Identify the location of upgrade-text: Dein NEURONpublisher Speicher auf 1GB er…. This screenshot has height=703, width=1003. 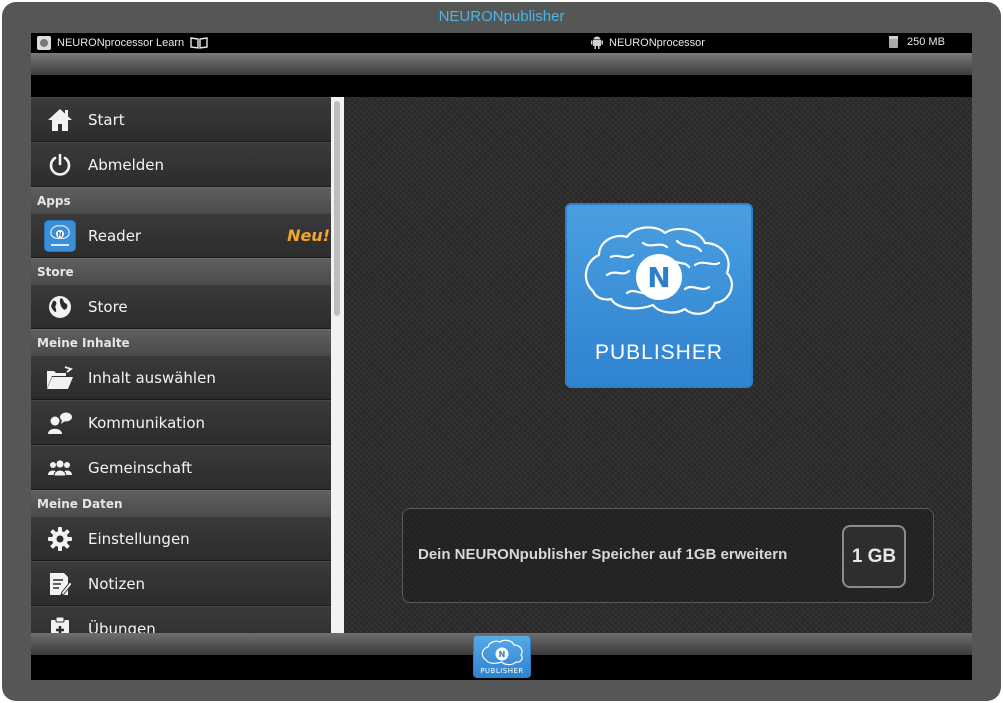
(603, 554).